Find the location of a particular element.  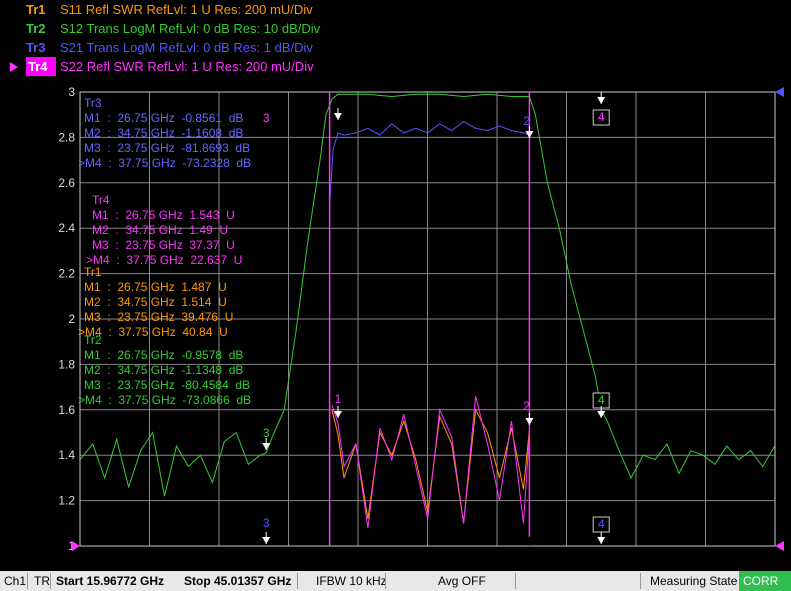

marker-table-row: M2 : 34.75 GHz -1.1348 dB is located at coordinates (164, 370).